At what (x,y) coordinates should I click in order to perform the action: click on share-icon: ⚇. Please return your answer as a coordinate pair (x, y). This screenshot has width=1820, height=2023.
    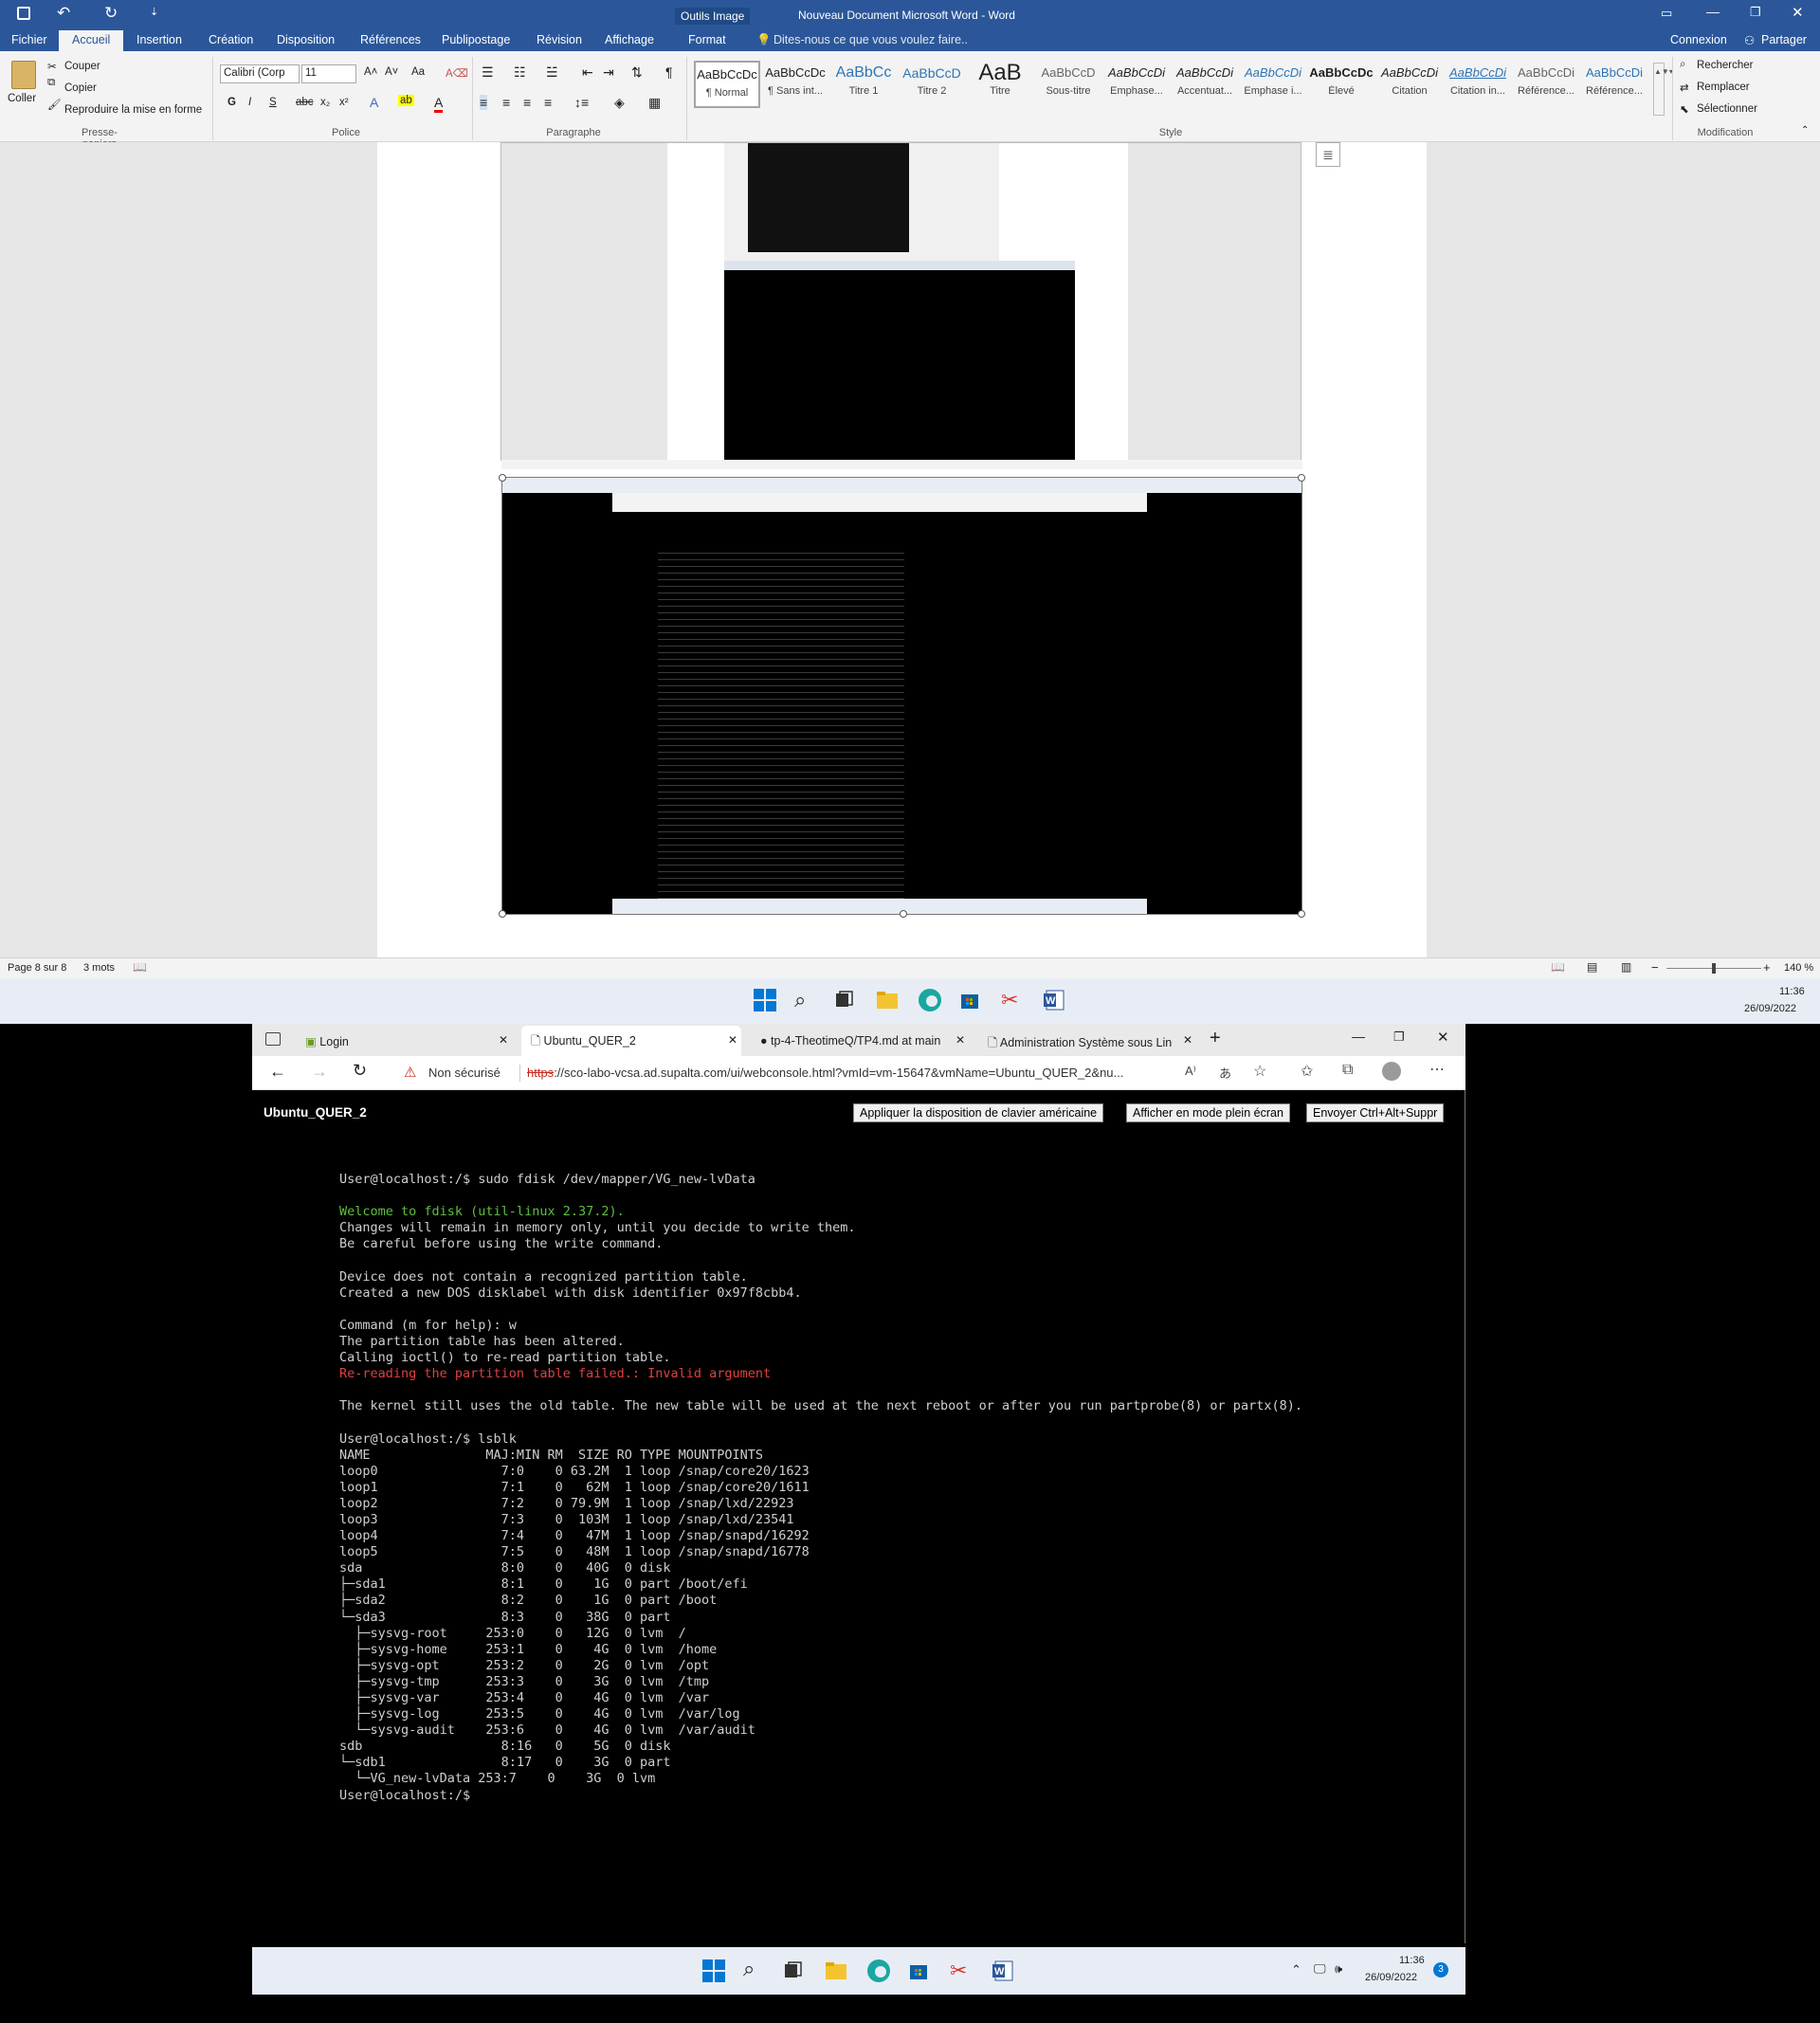
    Looking at the image, I should click on (1749, 40).